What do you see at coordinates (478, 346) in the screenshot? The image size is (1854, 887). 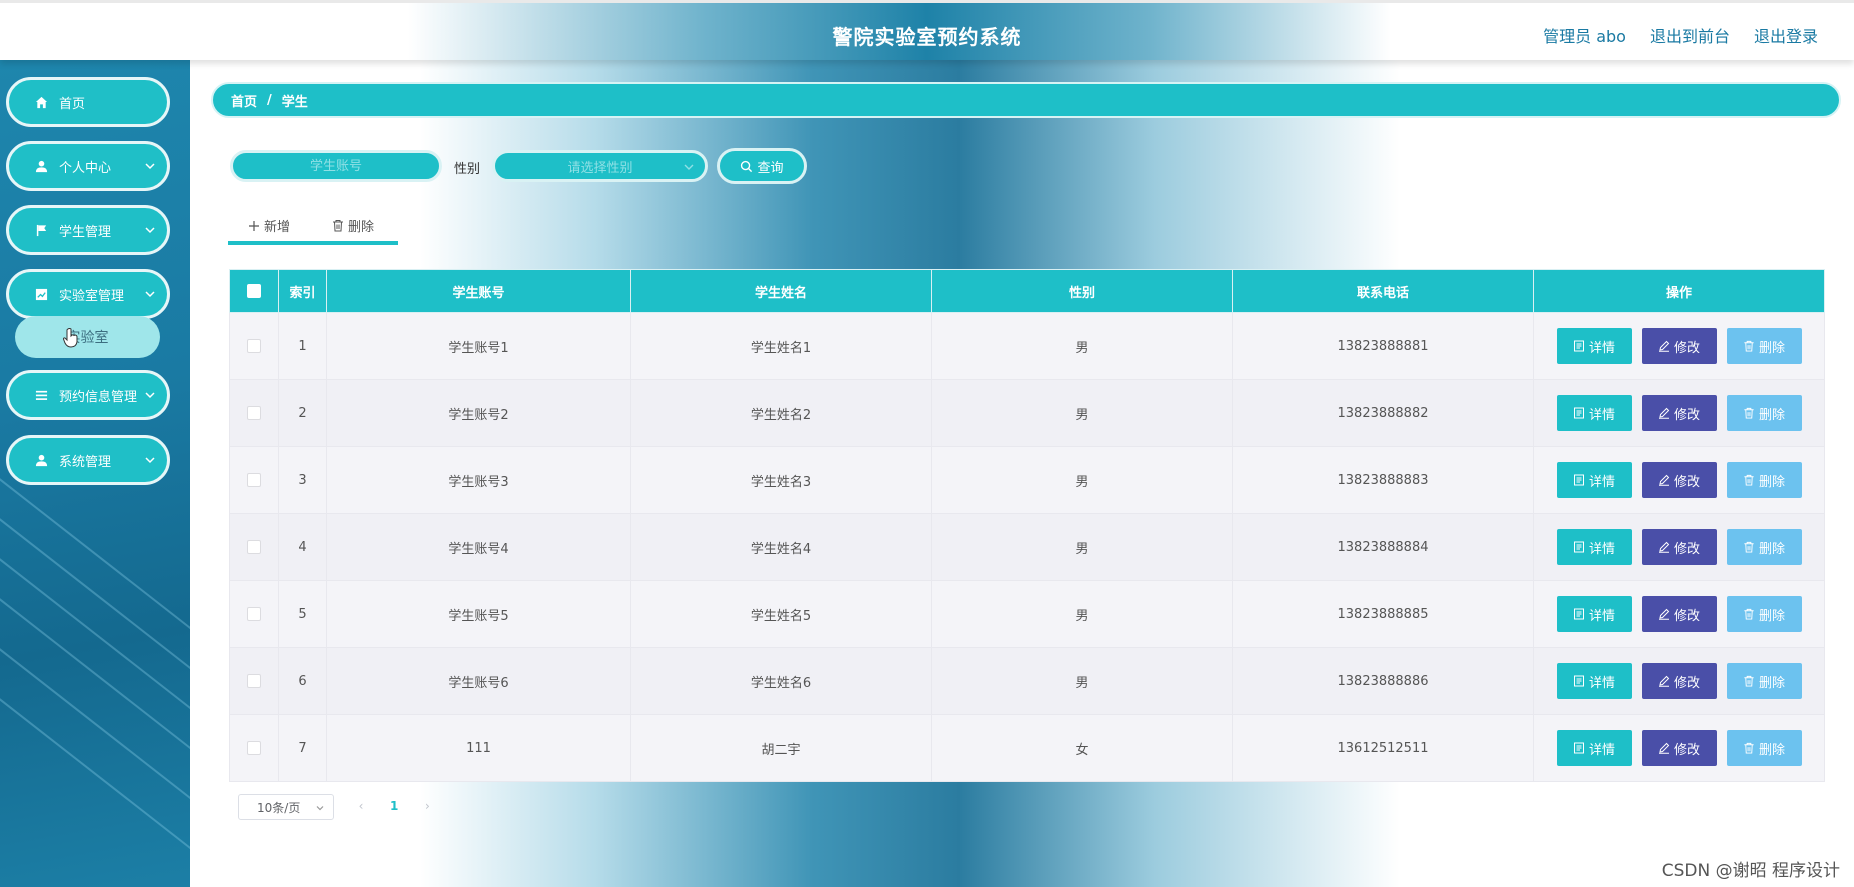 I see `row-account: 学生账号1` at bounding box center [478, 346].